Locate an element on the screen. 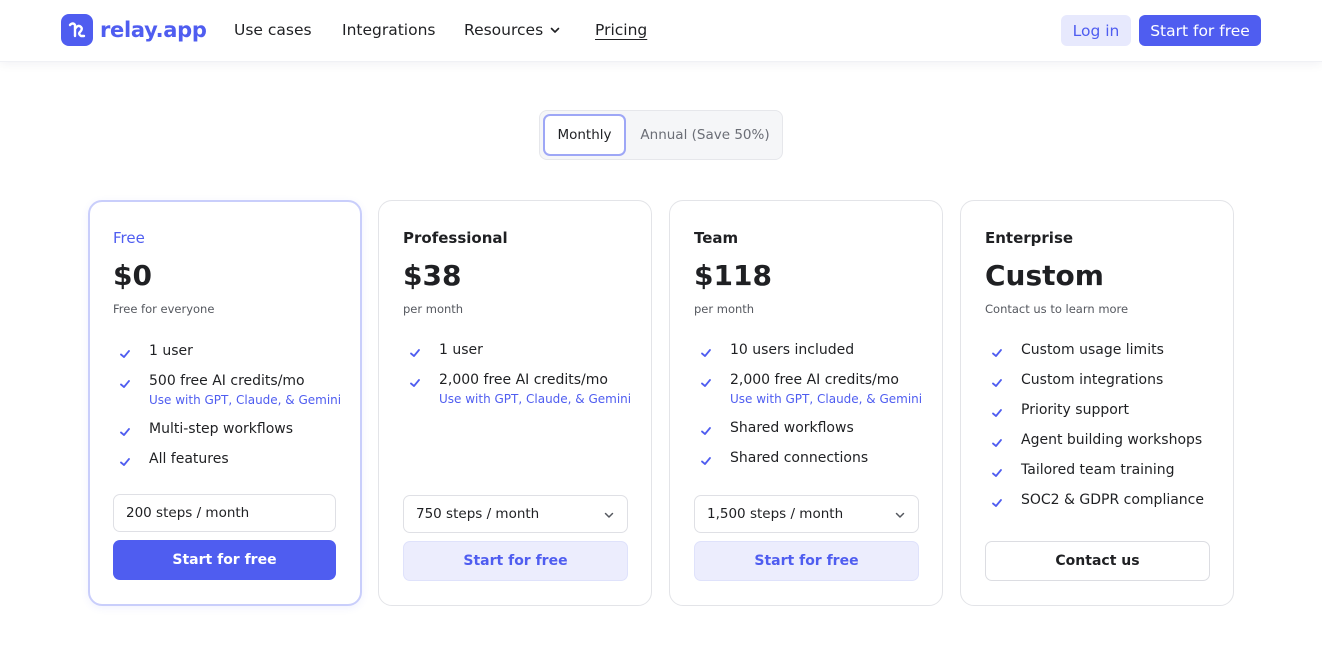 Image resolution: width=1322 pixels, height=660 pixels. nav-resources: Resources is located at coordinates (512, 30).